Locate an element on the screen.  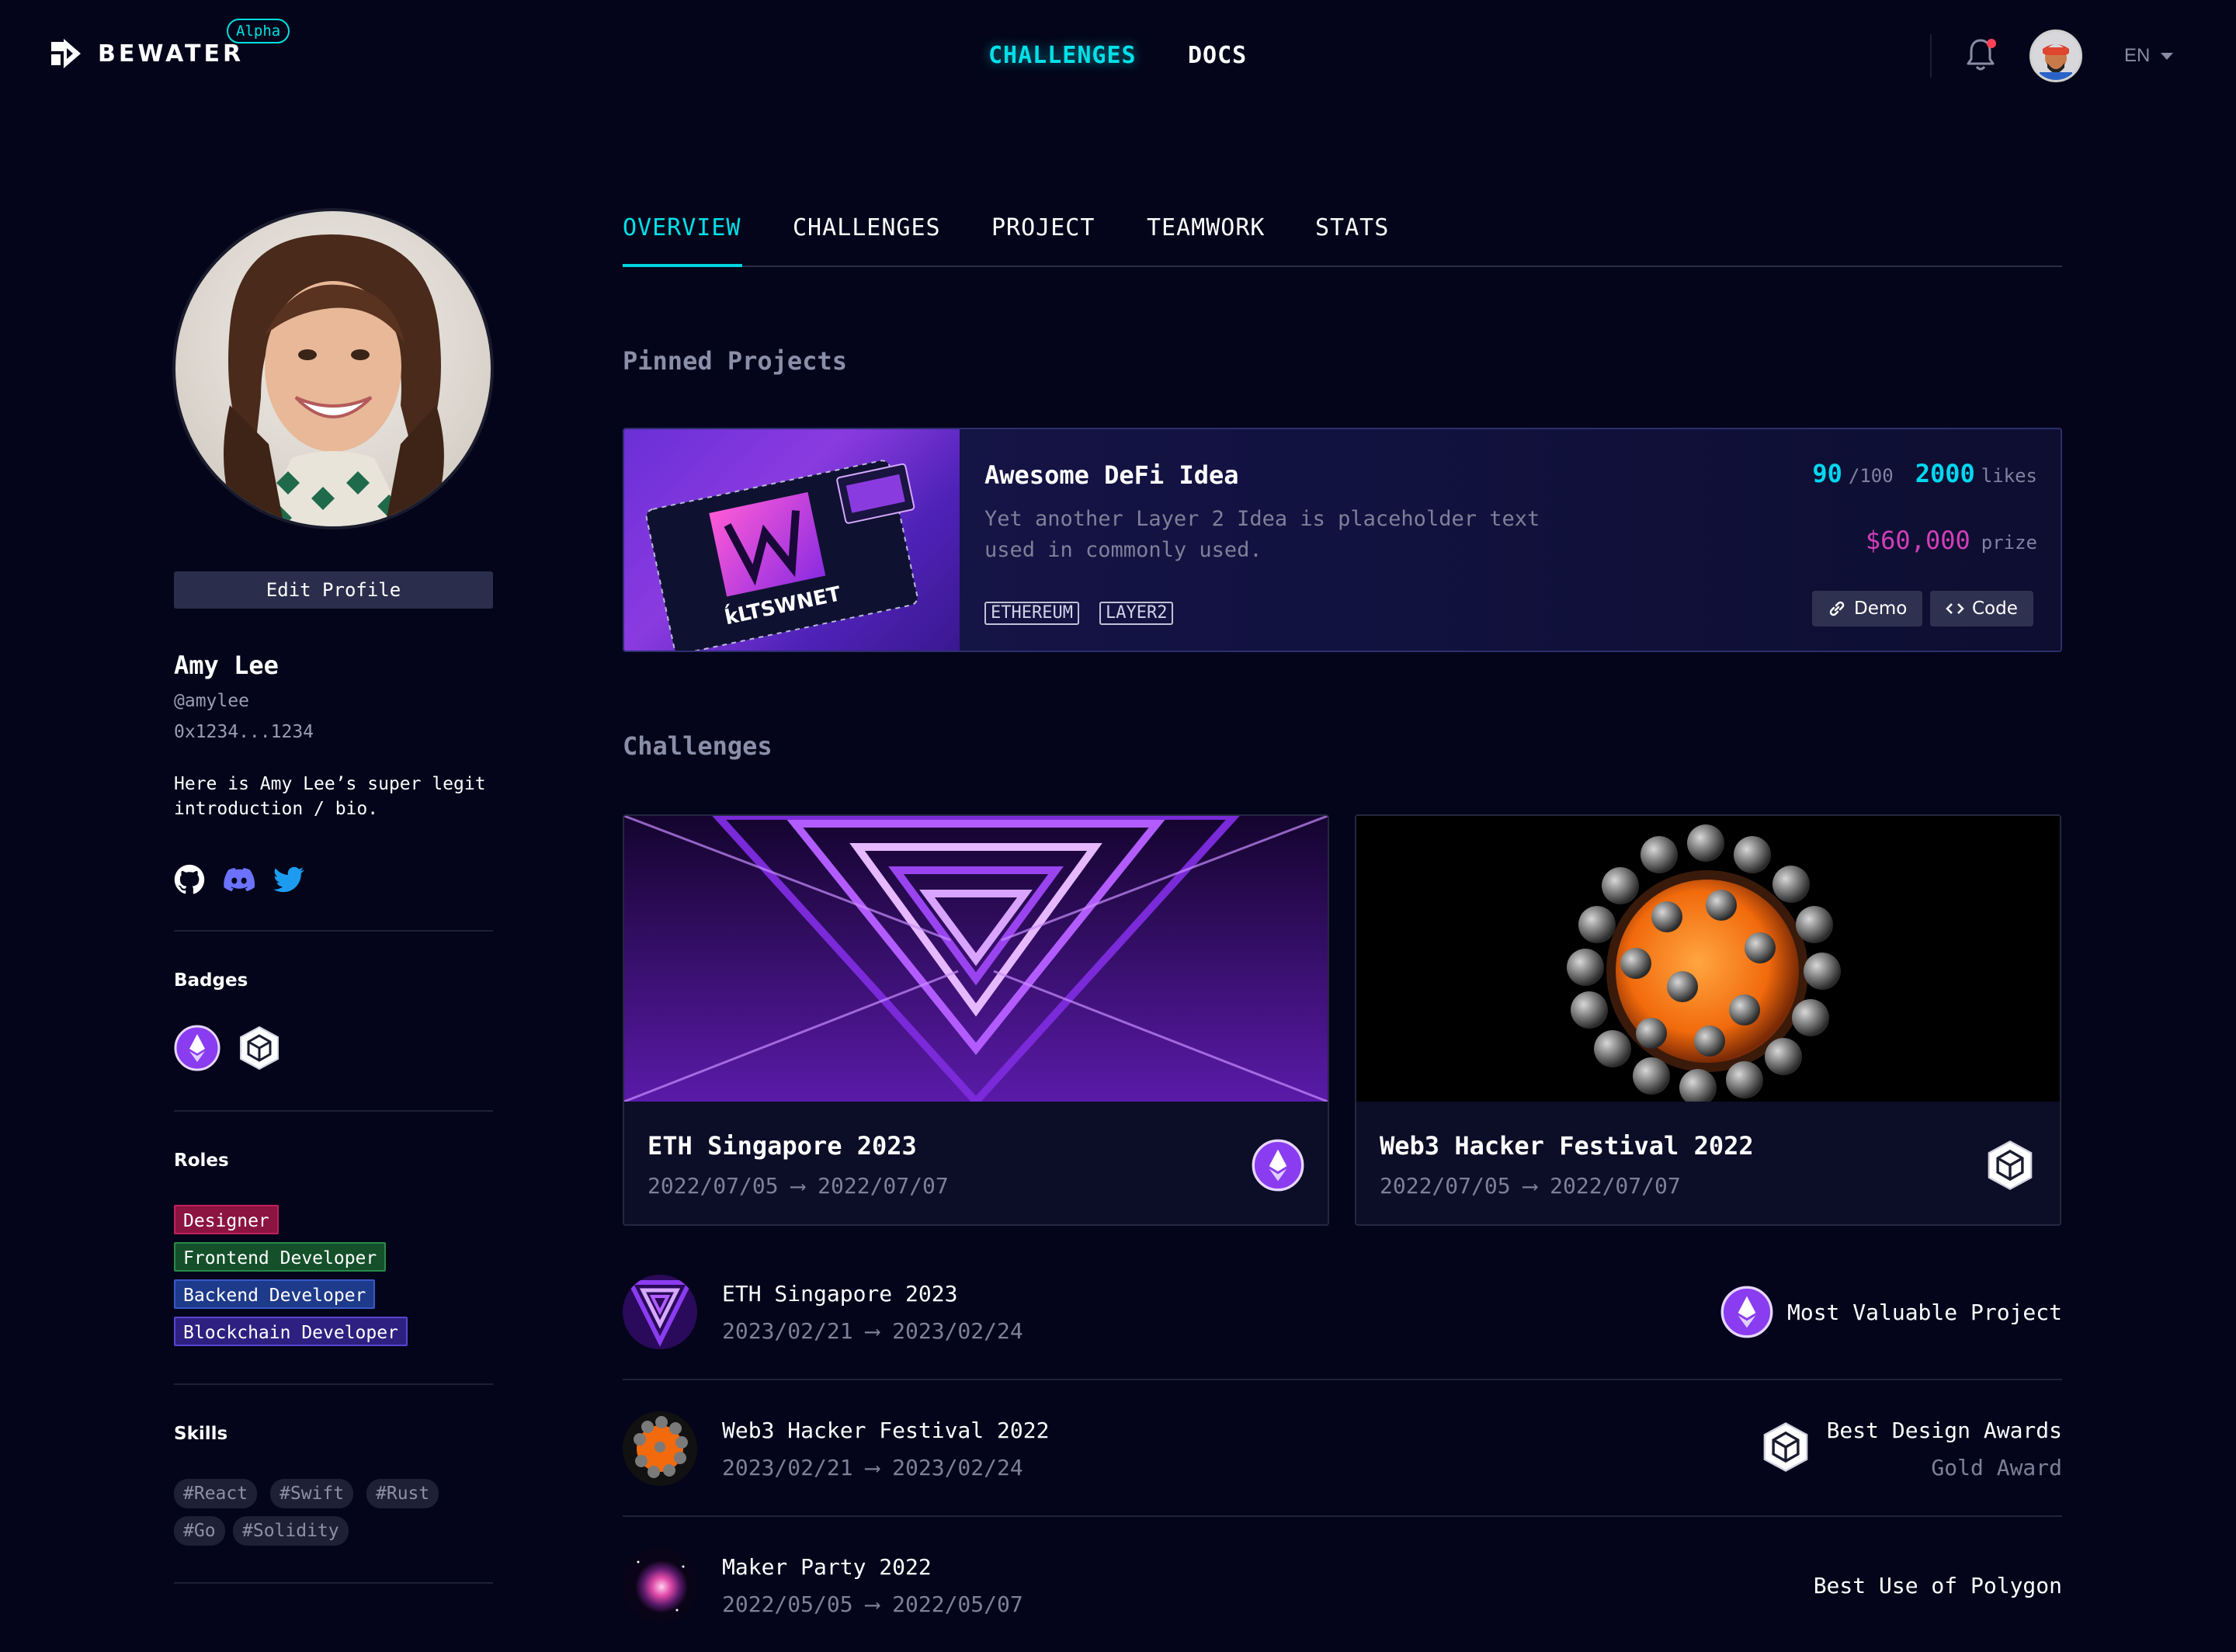
profile-photo-illustration is located at coordinates (333, 368).